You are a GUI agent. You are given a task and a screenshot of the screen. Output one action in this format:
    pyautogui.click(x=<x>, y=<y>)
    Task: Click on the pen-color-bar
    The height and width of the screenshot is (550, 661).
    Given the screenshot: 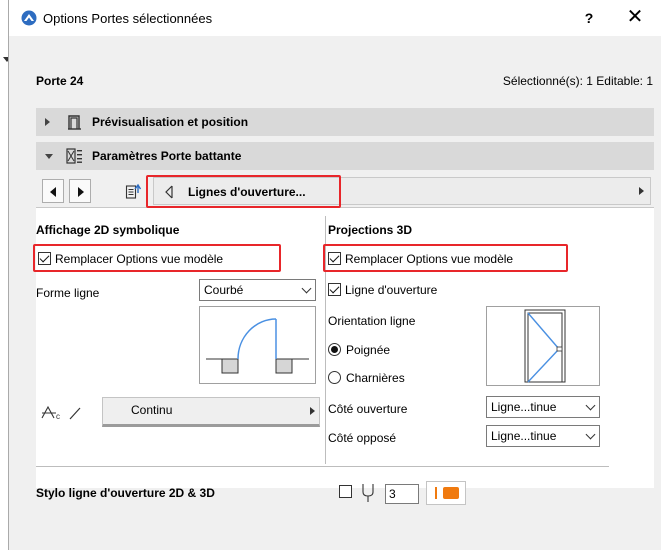 What is the action you would take?
    pyautogui.click(x=436, y=493)
    